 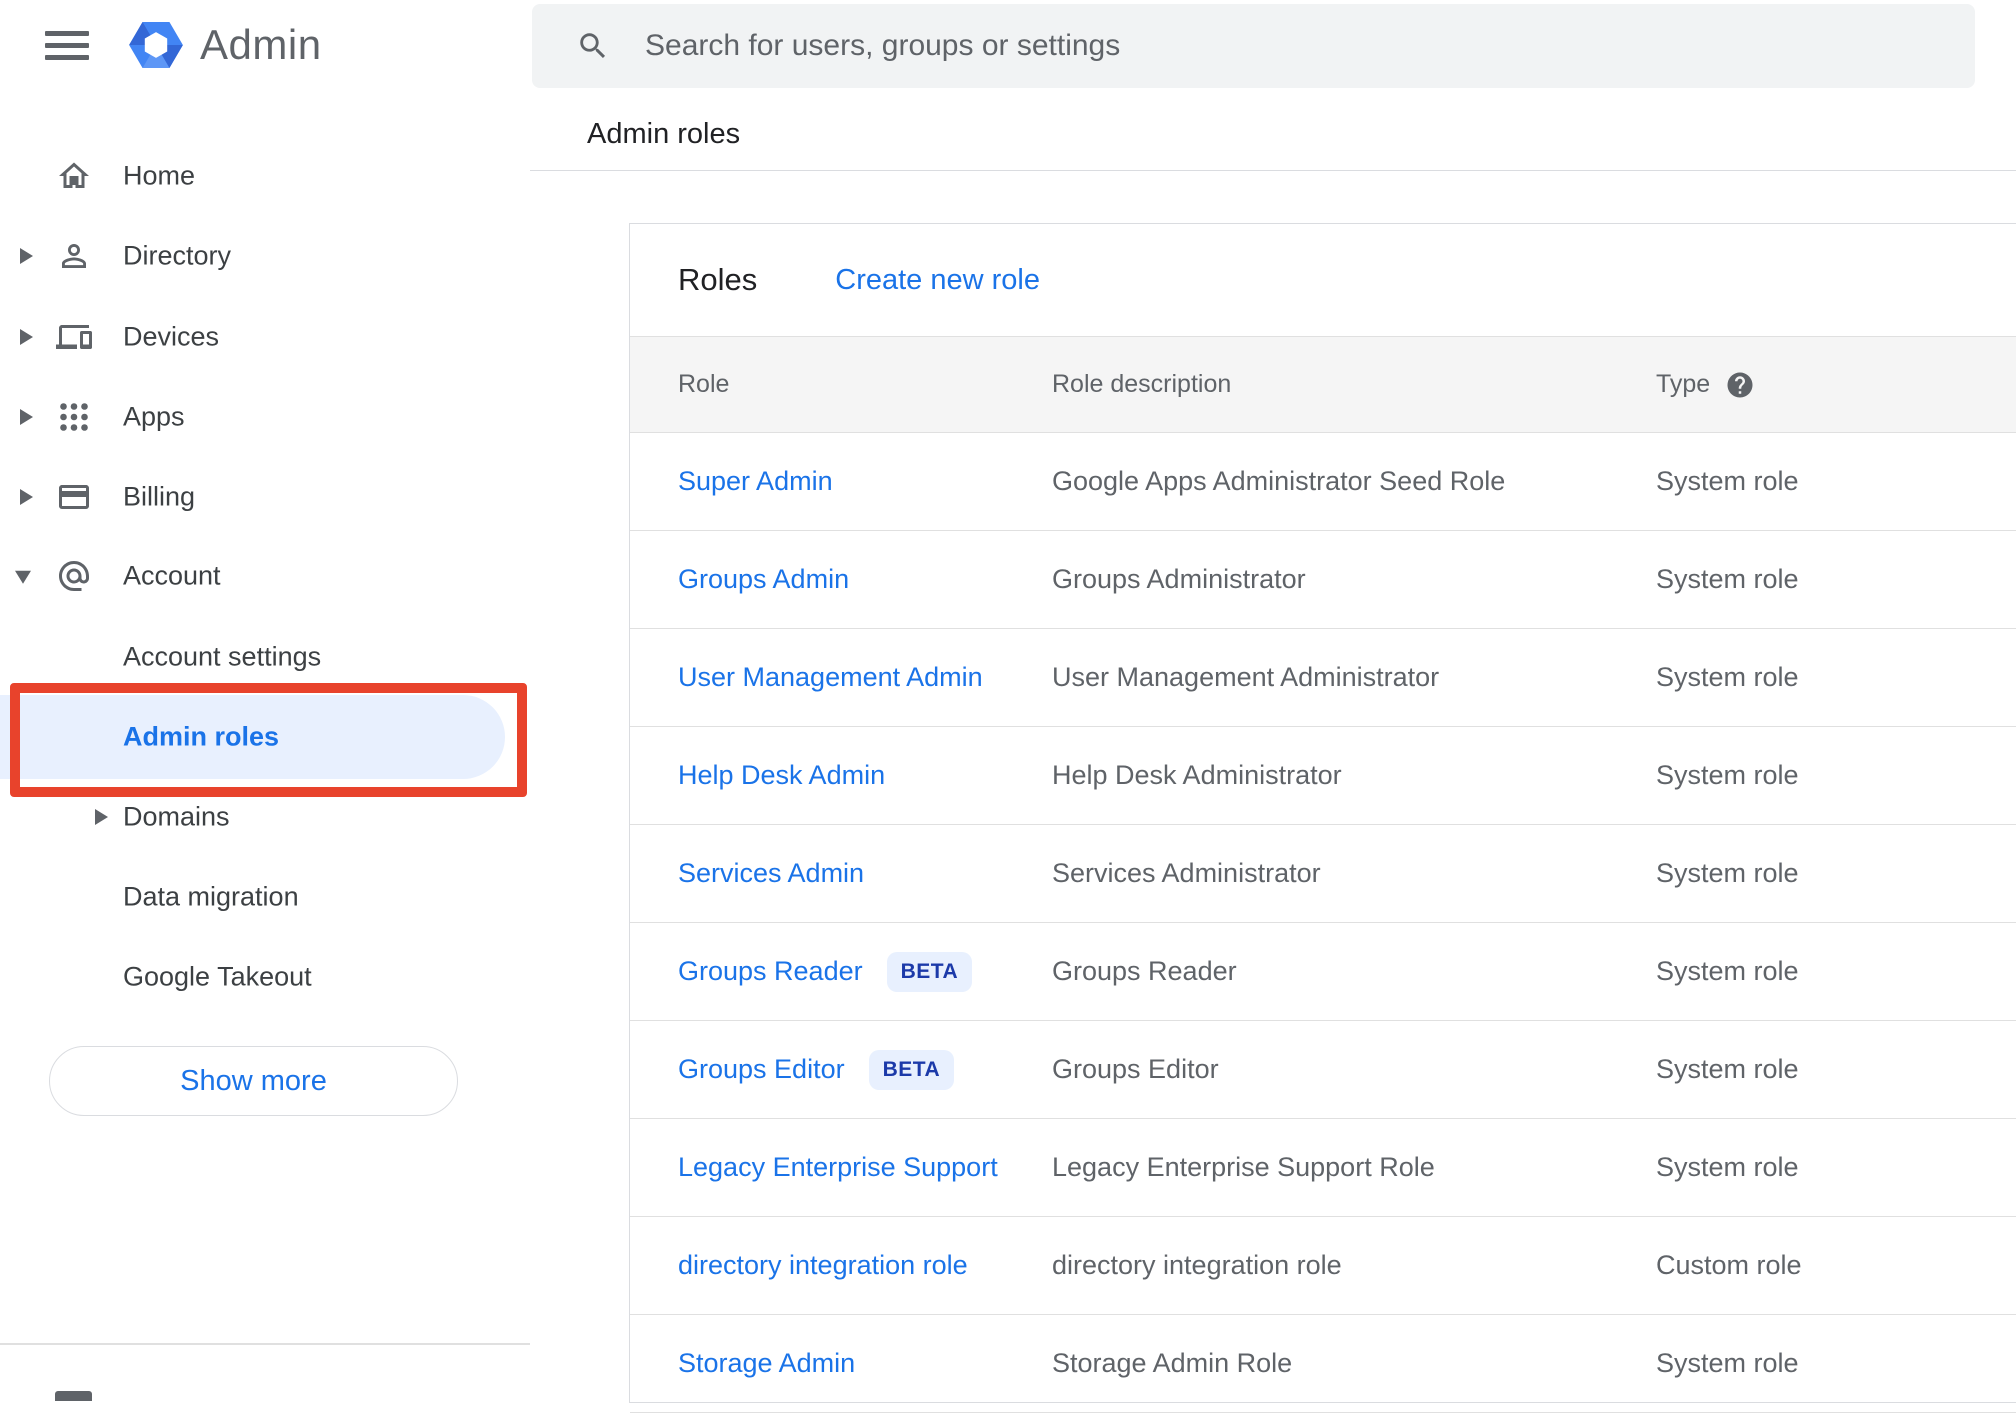 I want to click on sidebar-item-label: Billing, so click(x=159, y=496).